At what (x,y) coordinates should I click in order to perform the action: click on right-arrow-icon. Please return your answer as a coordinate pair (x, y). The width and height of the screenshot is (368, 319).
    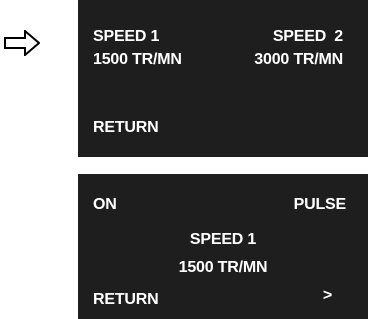
    Looking at the image, I should click on (22, 43).